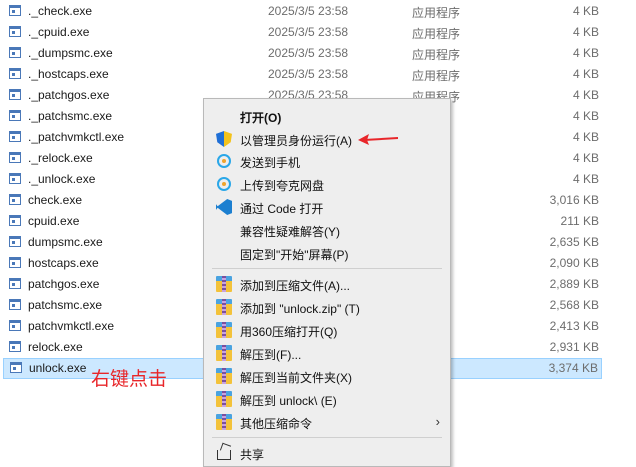  I want to click on quark-cloud-icon, so click(224, 184).